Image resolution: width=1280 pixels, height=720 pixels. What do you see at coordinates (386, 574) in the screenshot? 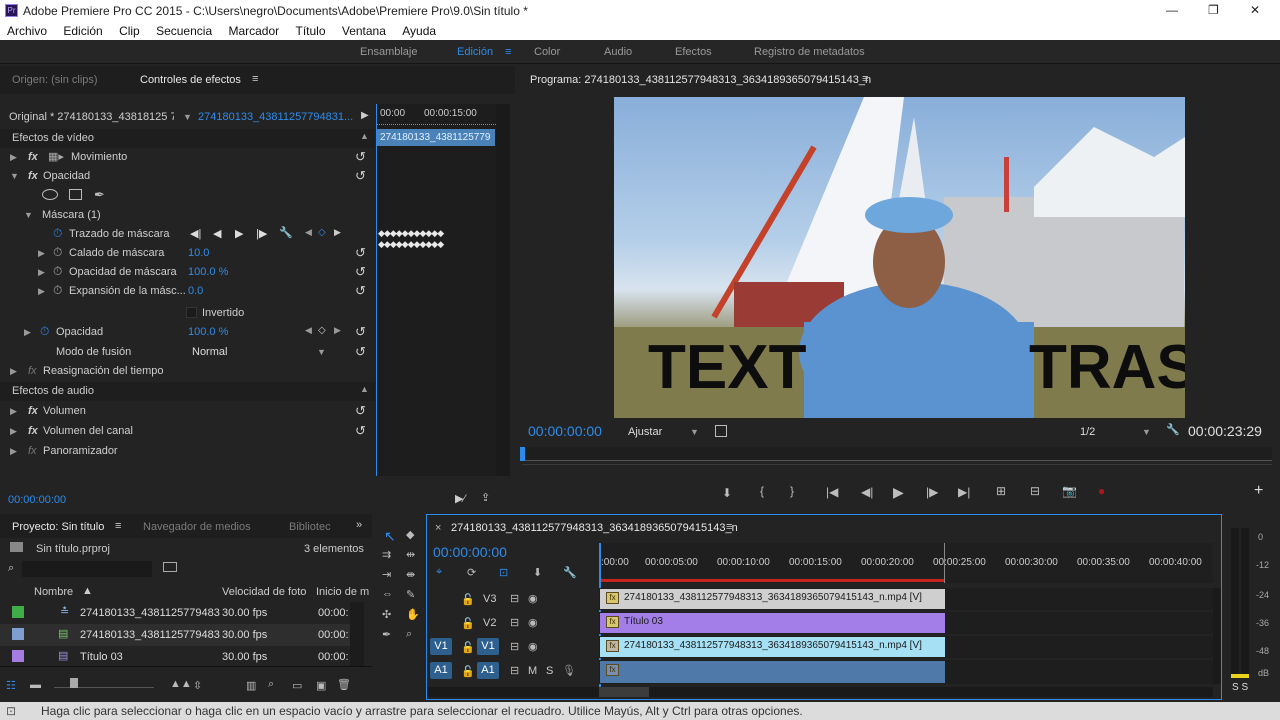
I see `ripple-edit-tool-icon: ⇥` at bounding box center [386, 574].